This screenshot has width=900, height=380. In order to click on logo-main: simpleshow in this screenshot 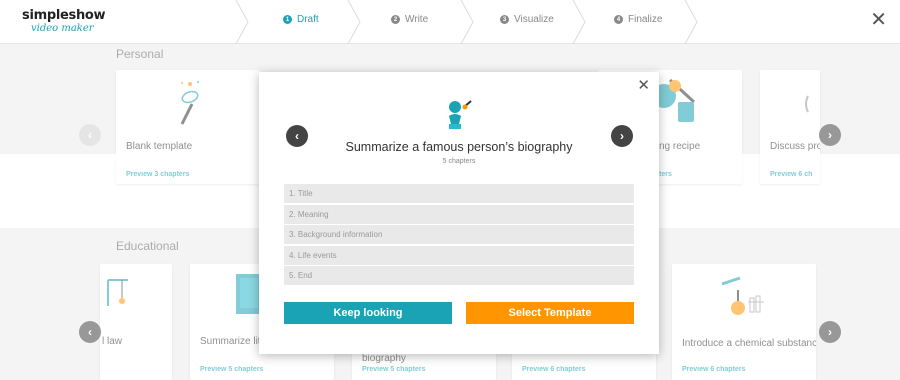, I will do `click(64, 15)`.